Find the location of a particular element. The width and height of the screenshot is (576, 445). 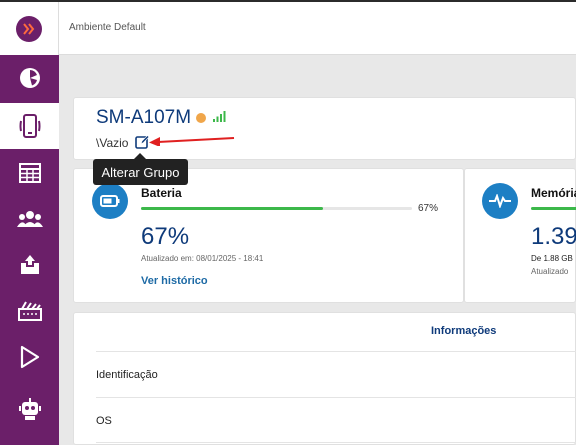

robot-icon is located at coordinates (29, 409).